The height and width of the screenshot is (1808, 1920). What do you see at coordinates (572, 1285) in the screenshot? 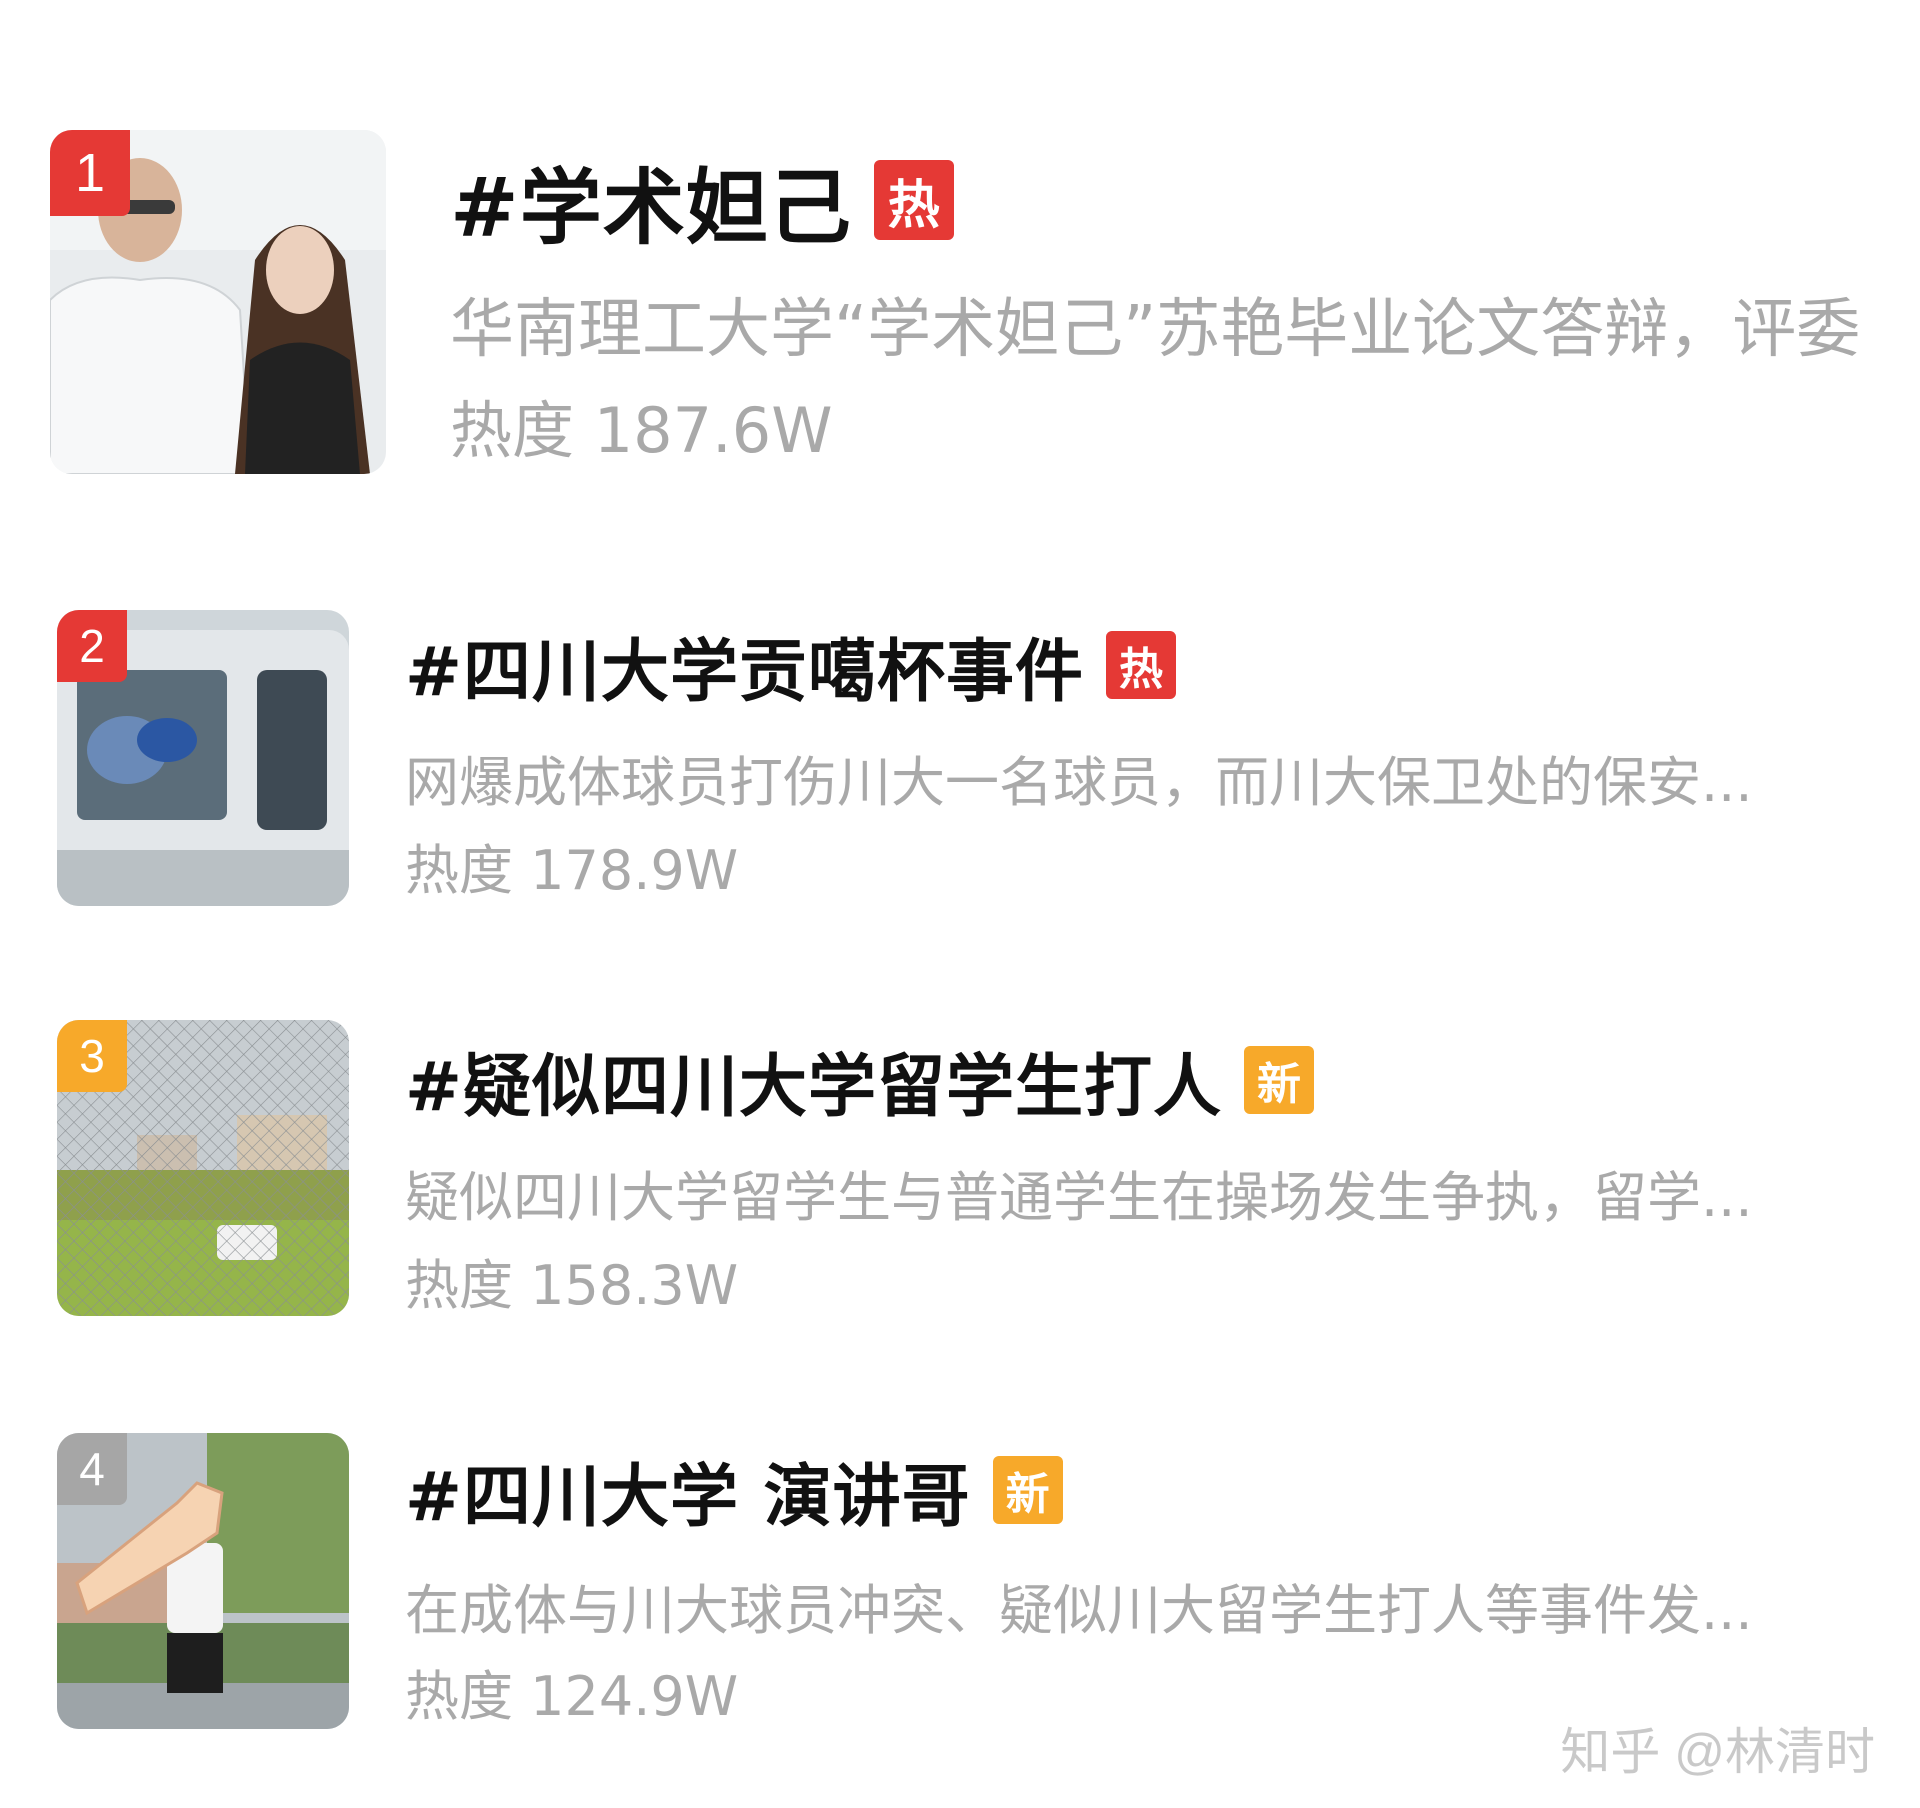
I see `heat-value: 热度 158.3W` at bounding box center [572, 1285].